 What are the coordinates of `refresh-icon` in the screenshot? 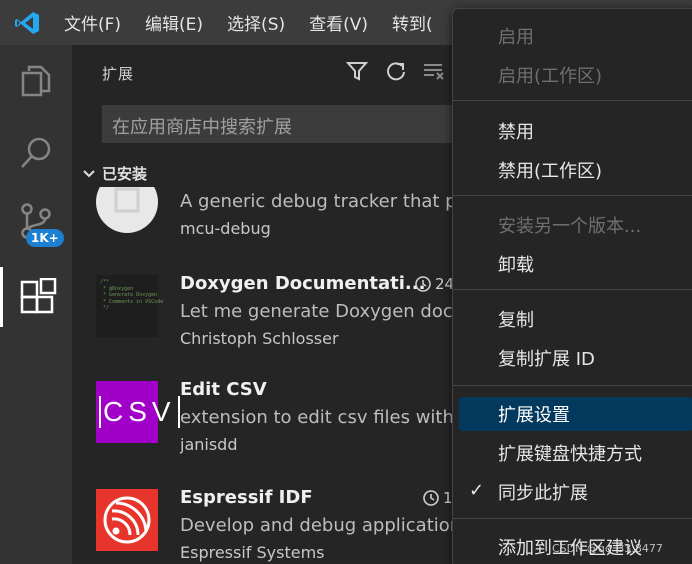 It's located at (396, 71).